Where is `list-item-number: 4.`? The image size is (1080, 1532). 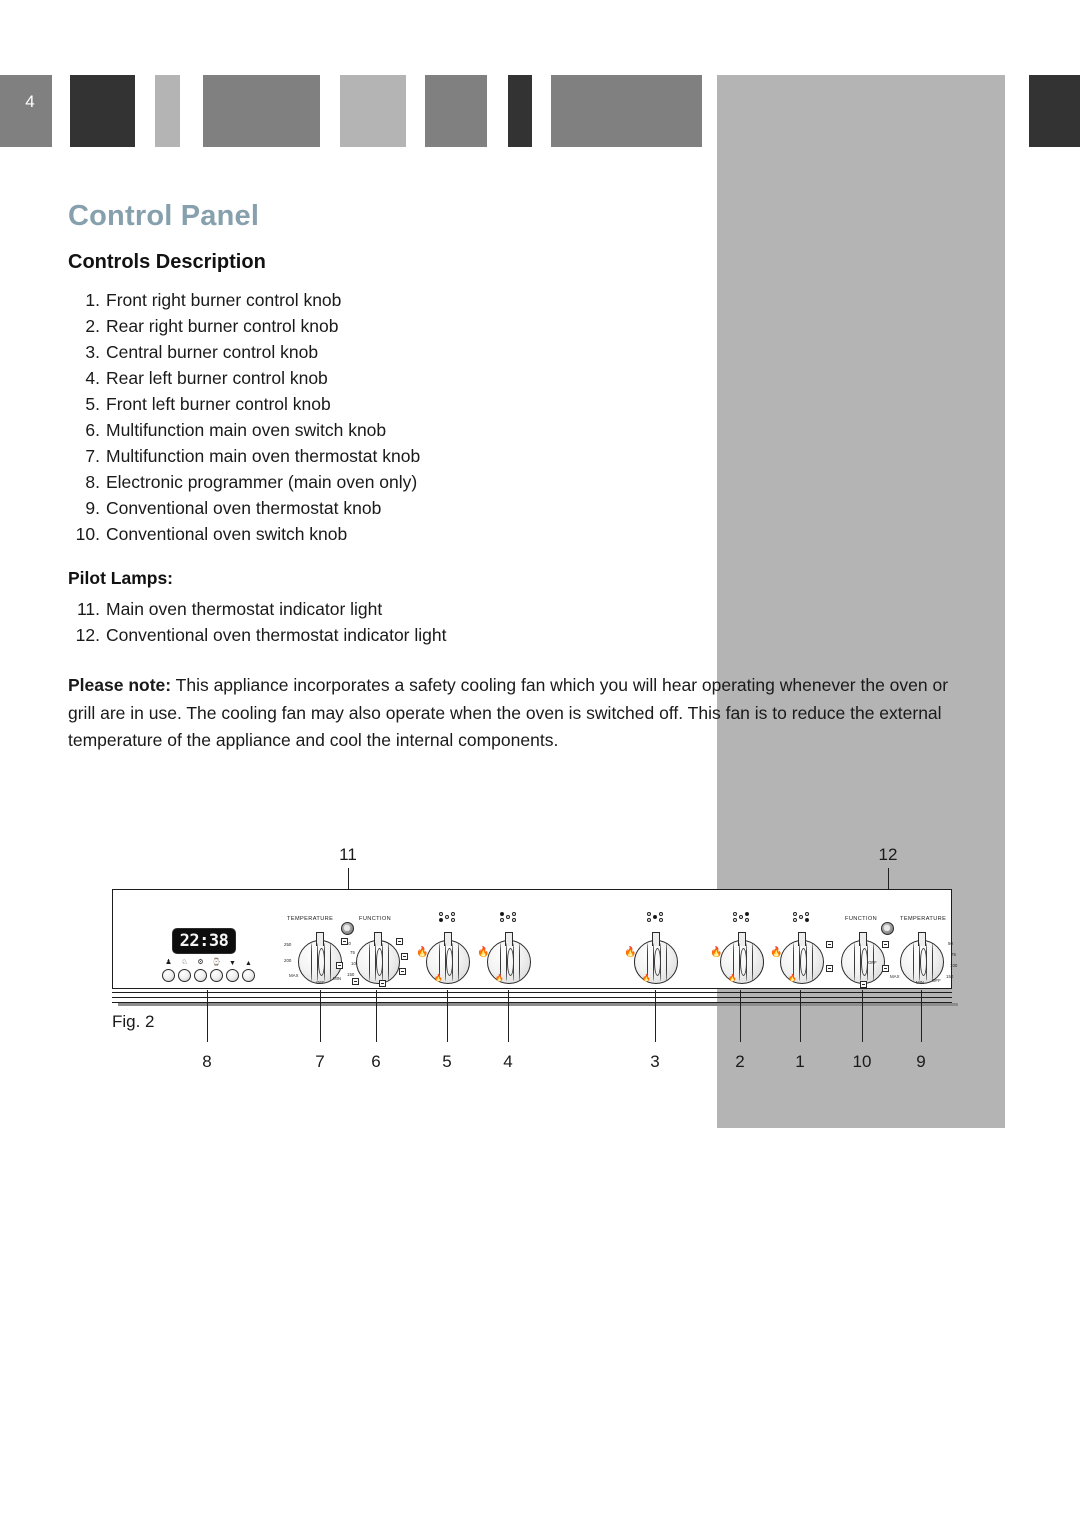
list-item-number: 4. is located at coordinates (92, 378).